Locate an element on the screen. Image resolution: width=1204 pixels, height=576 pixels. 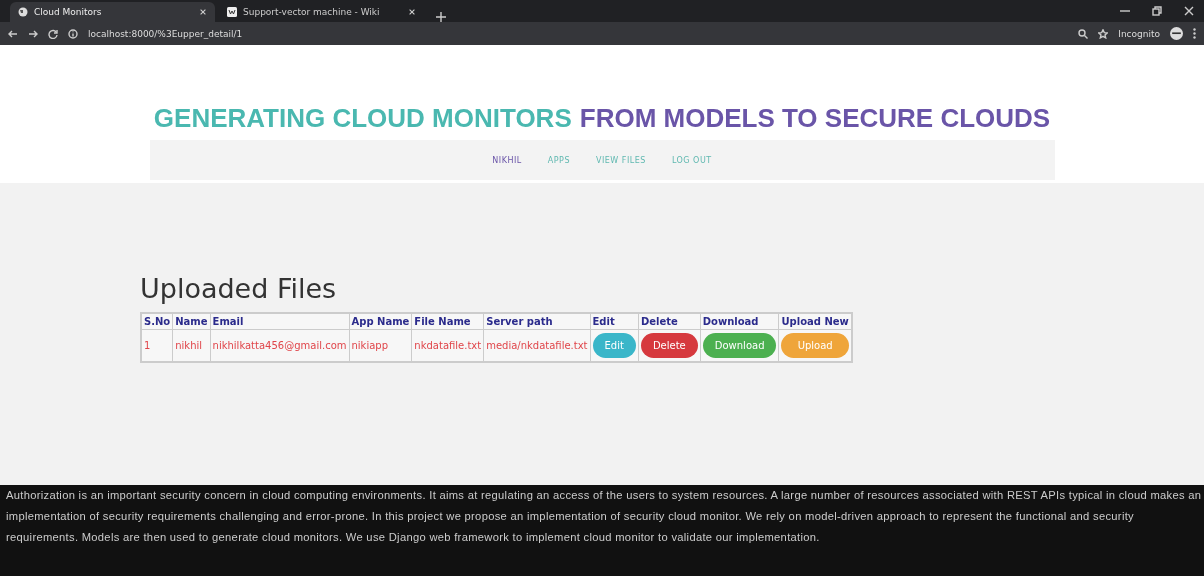
column-header: File Name is located at coordinates (447, 321).